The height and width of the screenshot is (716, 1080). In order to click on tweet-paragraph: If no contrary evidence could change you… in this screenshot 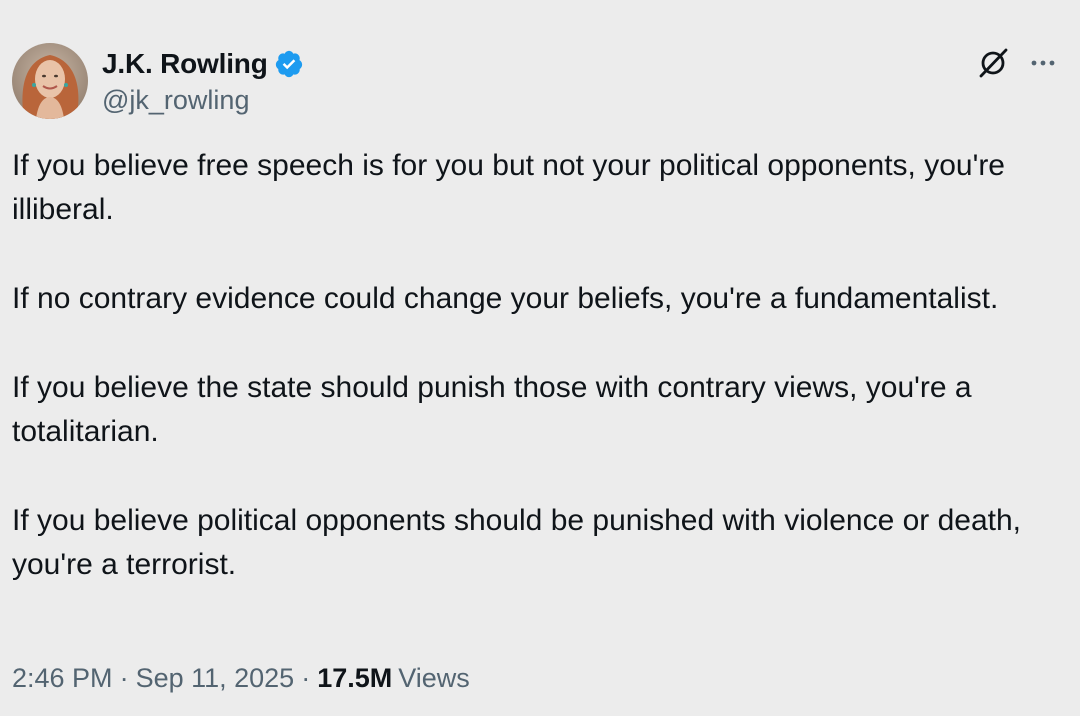, I will do `click(505, 298)`.